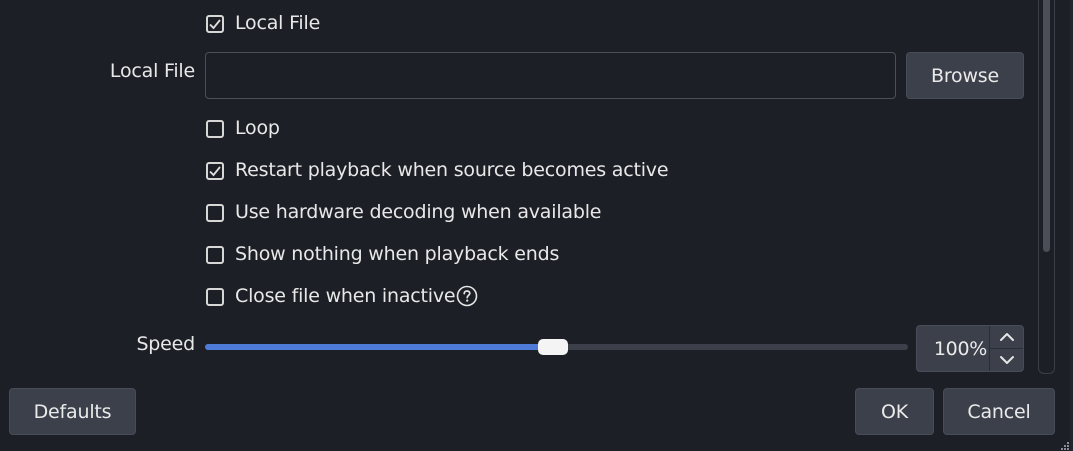  I want to click on loop-label: Loop, so click(257, 128).